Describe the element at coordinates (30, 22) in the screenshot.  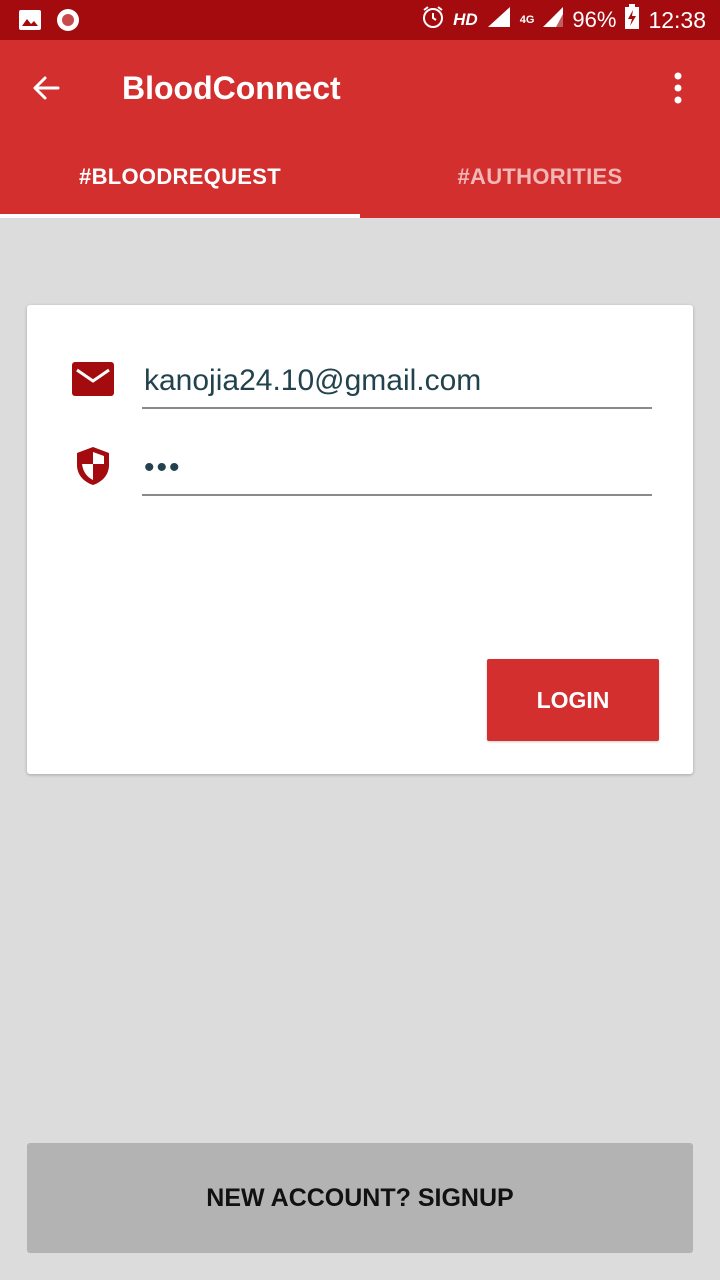
I see `image-icon` at that location.